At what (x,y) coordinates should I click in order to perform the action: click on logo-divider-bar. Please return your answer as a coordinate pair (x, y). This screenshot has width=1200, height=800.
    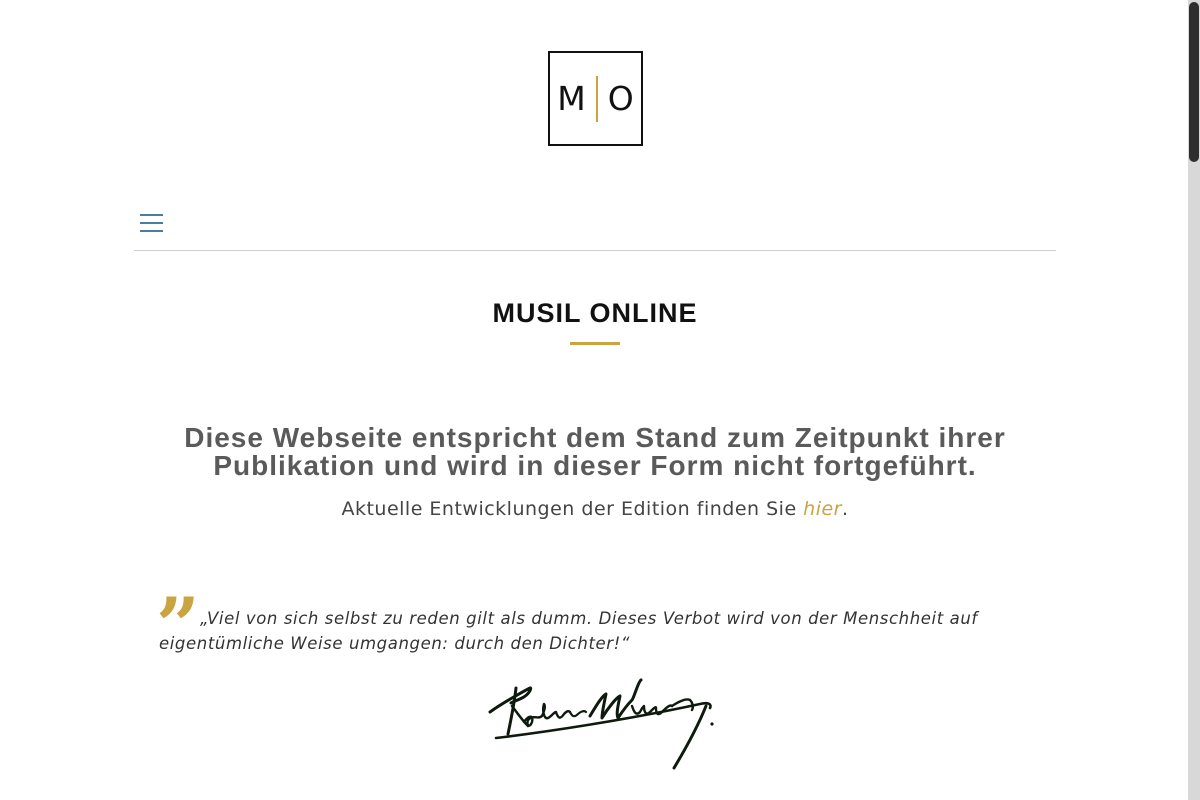
    Looking at the image, I should click on (596, 98).